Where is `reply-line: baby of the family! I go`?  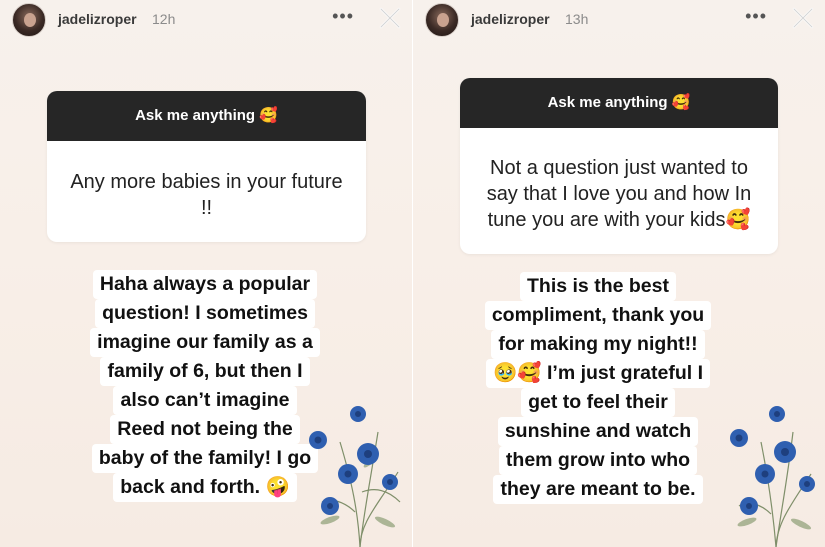 reply-line: baby of the family! I go is located at coordinates (205, 458).